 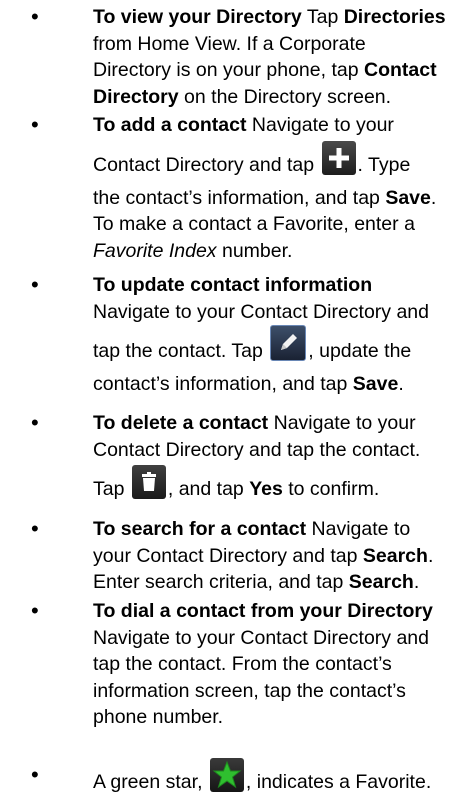 I want to click on item-heading: To view your Directory, so click(x=197, y=17).